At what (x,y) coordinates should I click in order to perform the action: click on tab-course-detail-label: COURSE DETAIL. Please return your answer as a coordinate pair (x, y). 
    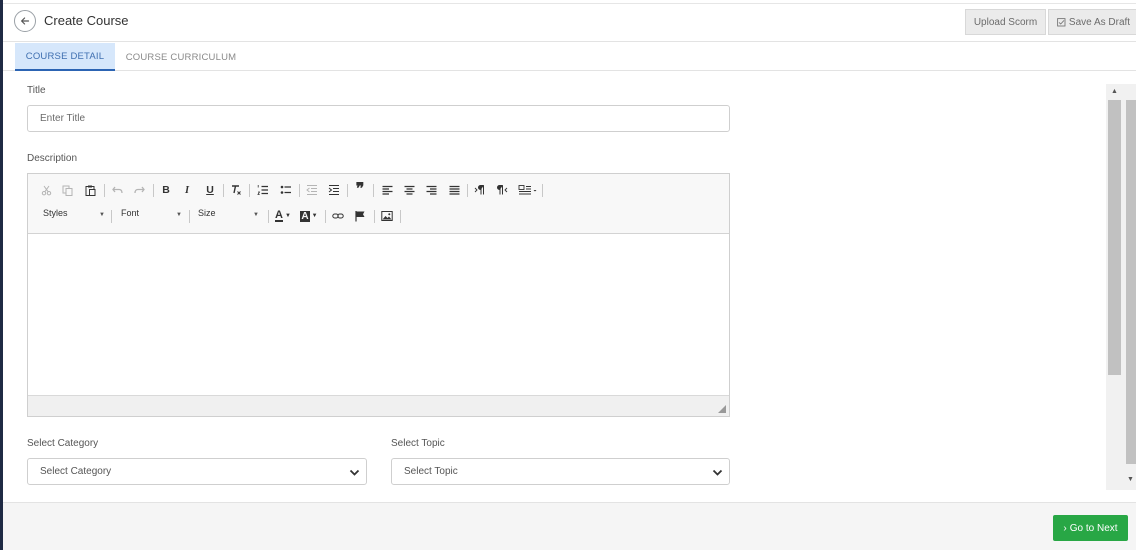
    Looking at the image, I should click on (65, 56).